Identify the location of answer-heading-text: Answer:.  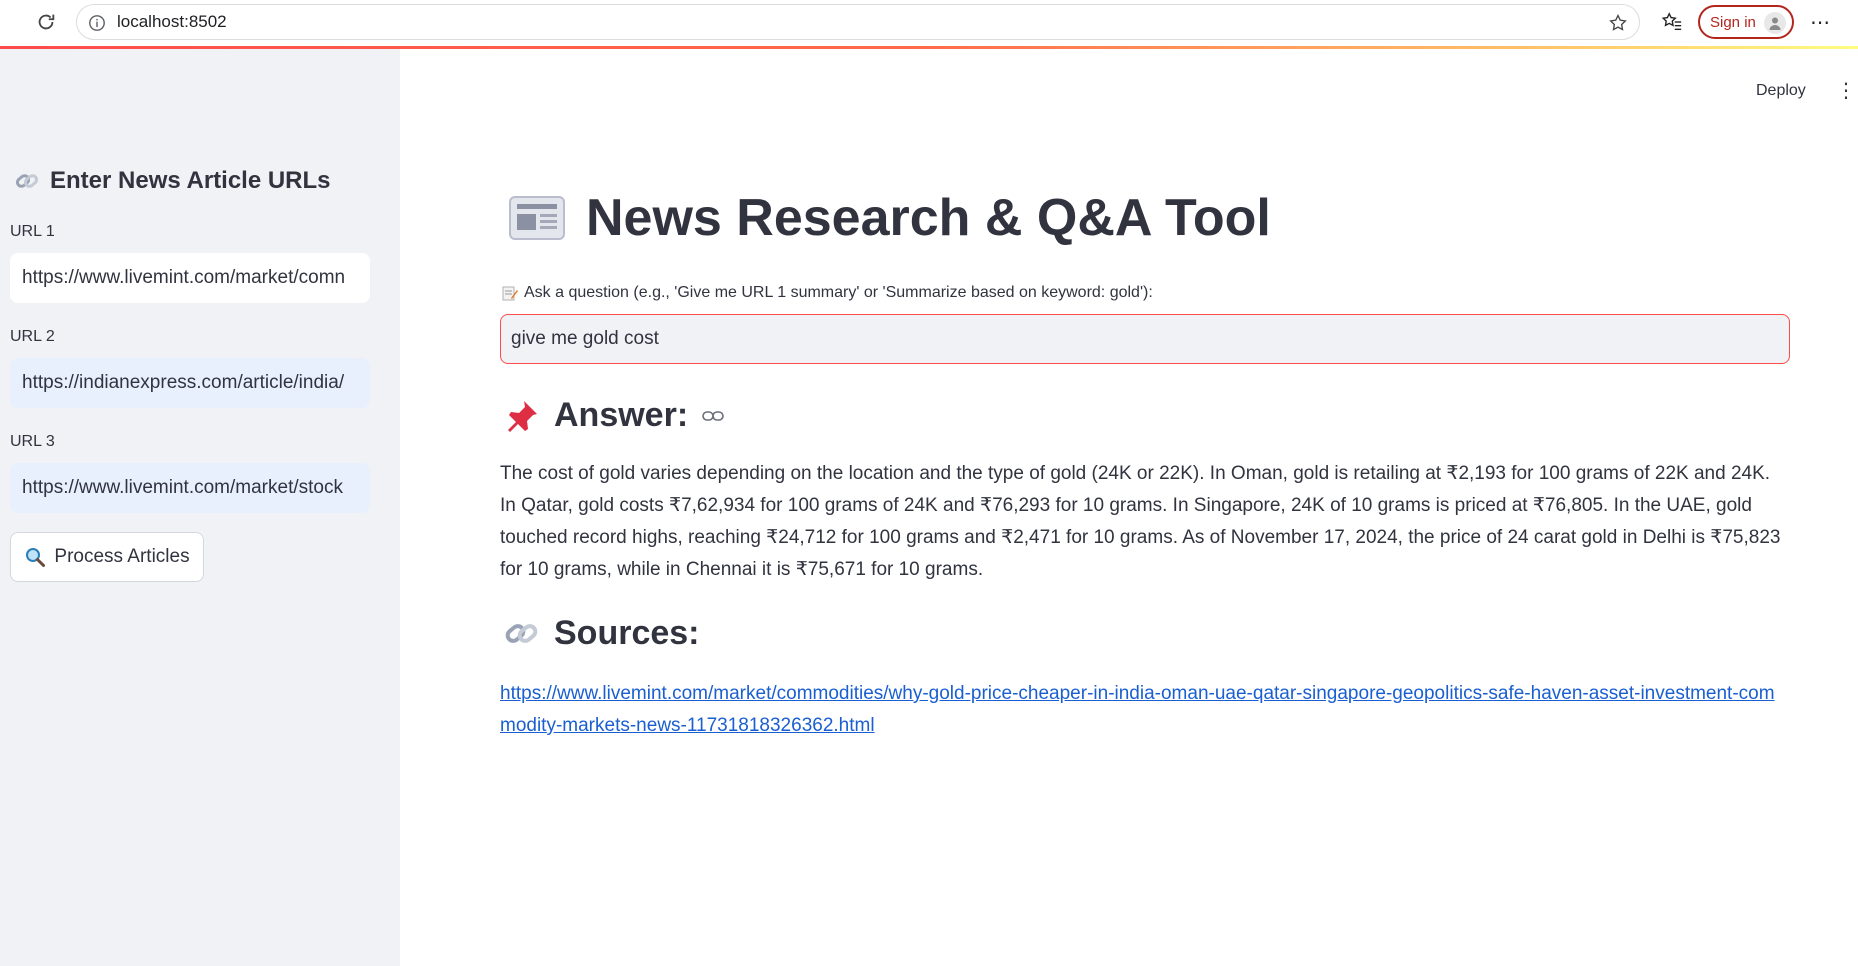
(621, 415).